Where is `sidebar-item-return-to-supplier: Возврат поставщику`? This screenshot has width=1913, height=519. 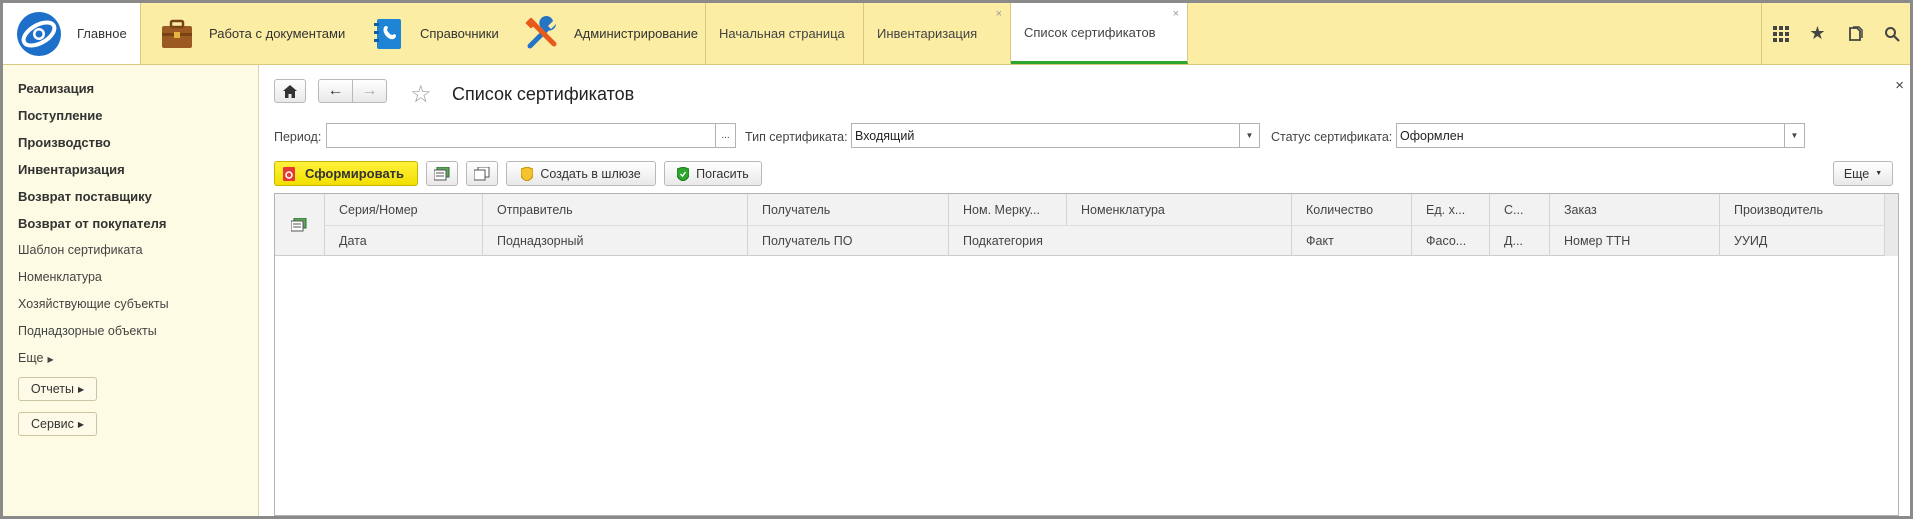
sidebar-item-return-to-supplier: Возврат поставщику is located at coordinates (85, 196).